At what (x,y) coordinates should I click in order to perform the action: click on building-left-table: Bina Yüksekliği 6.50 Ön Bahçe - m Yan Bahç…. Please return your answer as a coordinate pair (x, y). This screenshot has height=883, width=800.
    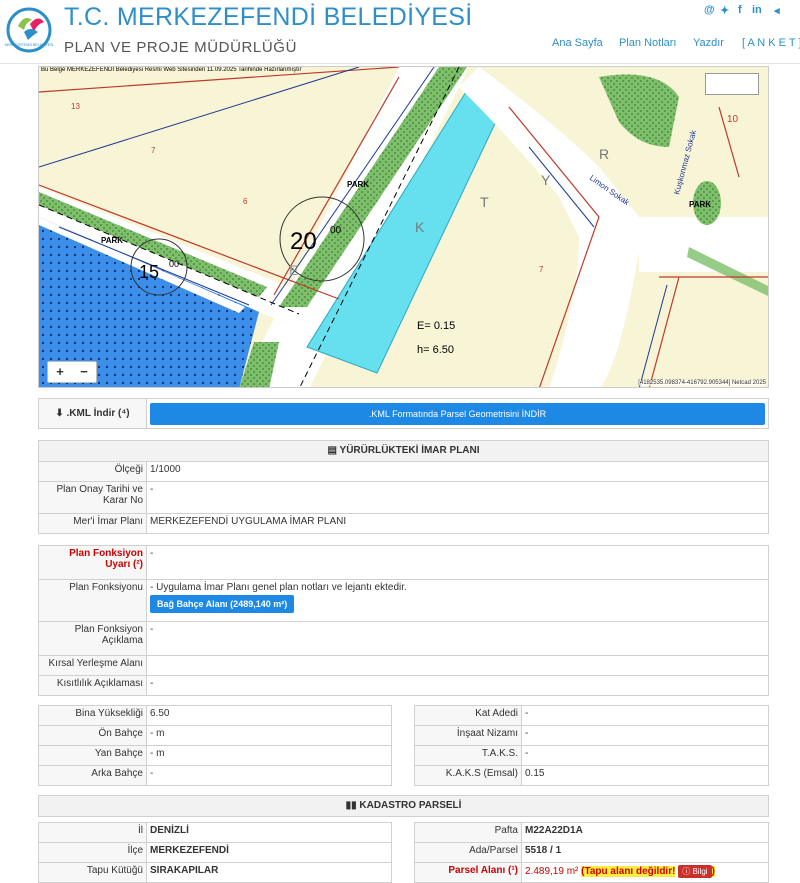
    Looking at the image, I should click on (215, 745).